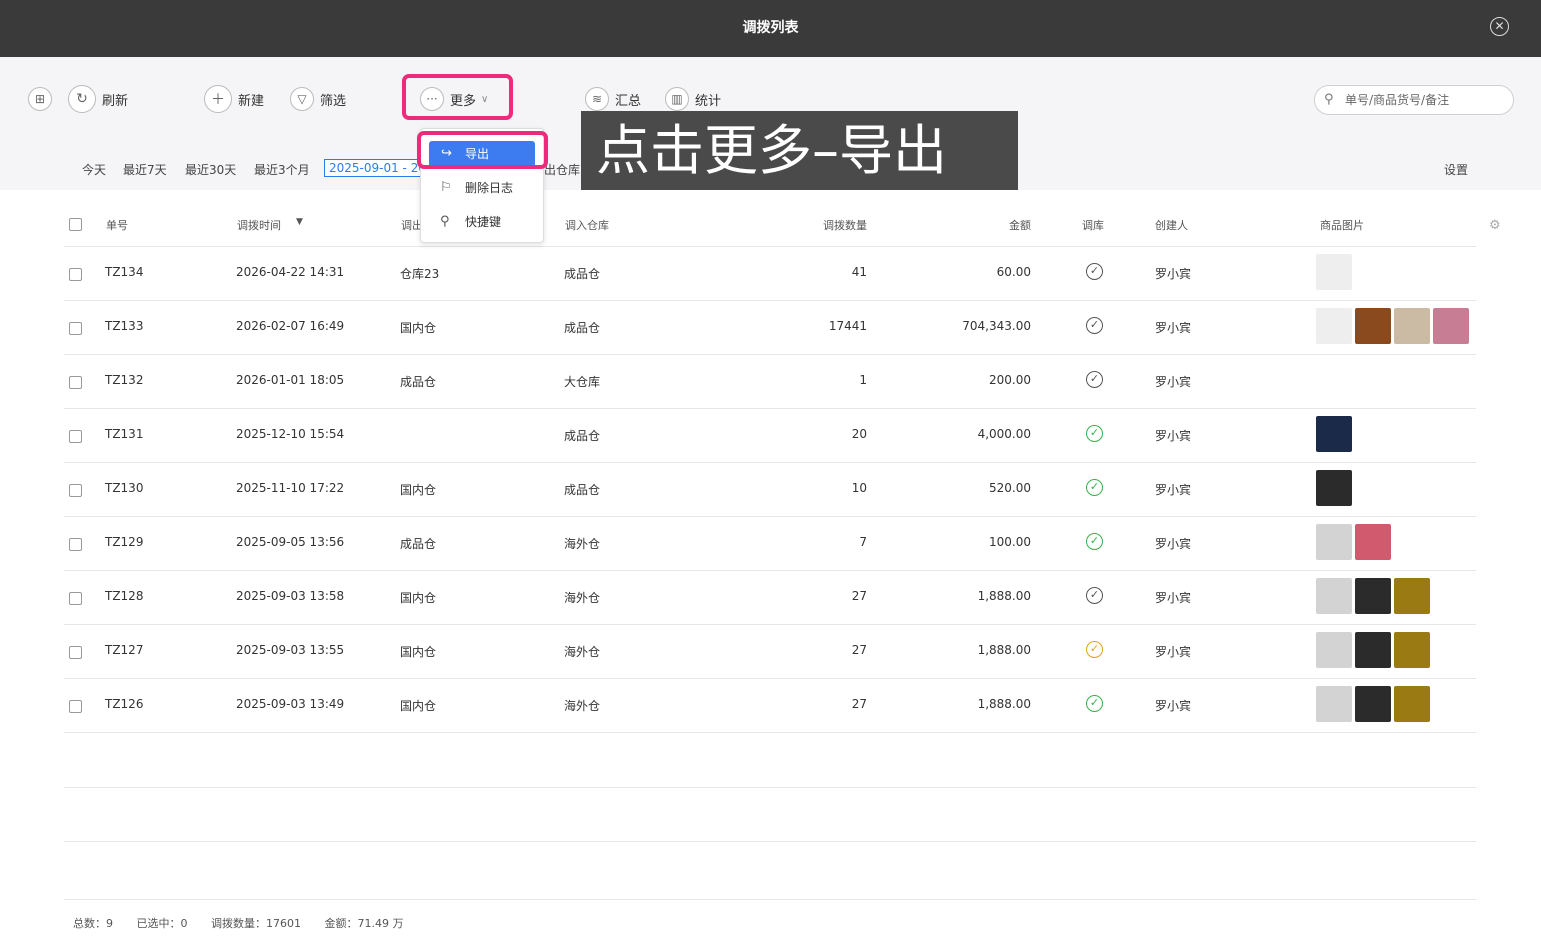 This screenshot has width=1541, height=942. Describe the element at coordinates (290, 704) in the screenshot. I see `cell-time: 2025-09-03 13:49` at that location.